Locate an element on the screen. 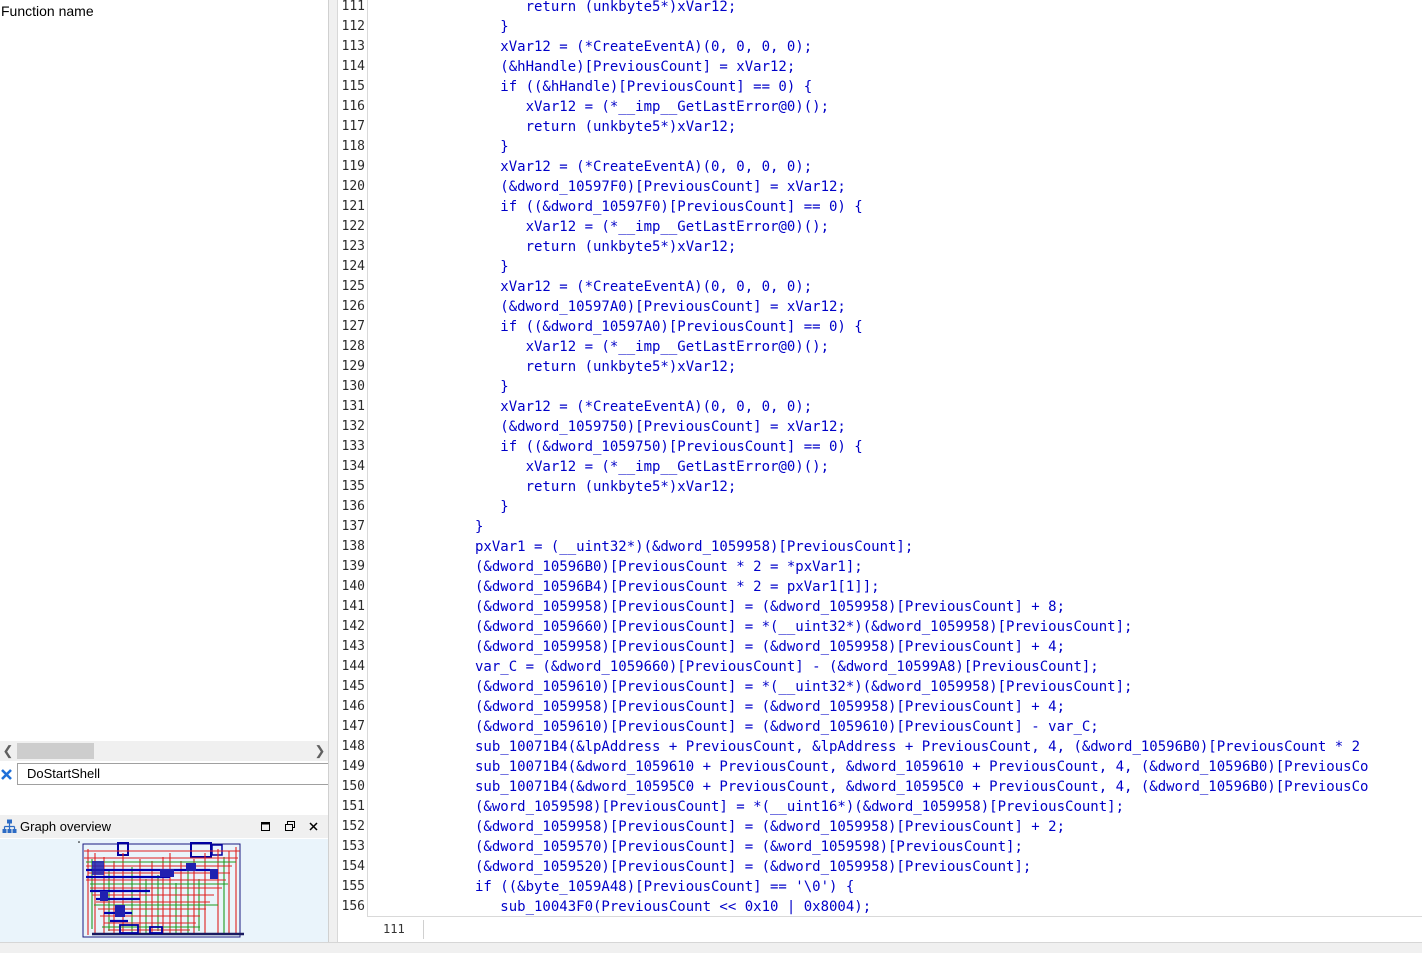  line-number: 141 is located at coordinates (353, 606).